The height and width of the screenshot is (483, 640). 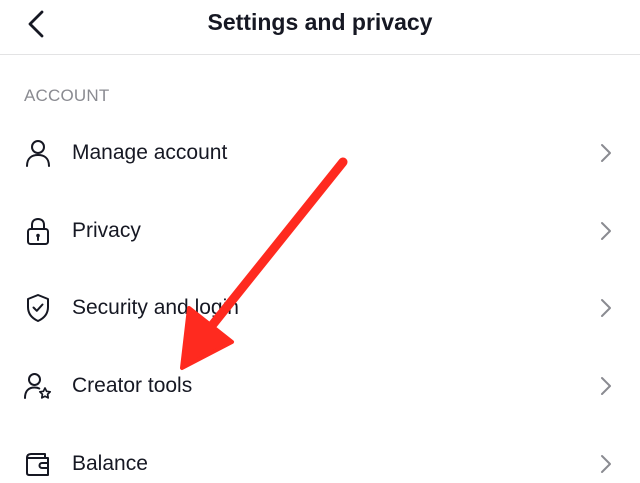 I want to click on menu-item-creator-tools: Creator tools, so click(x=320, y=386).